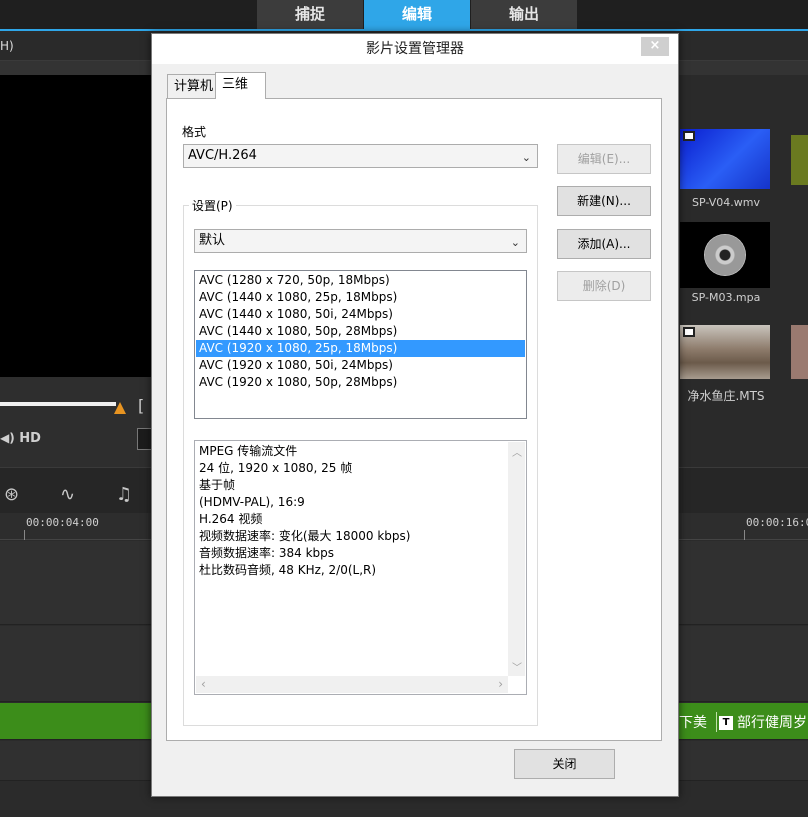 The image size is (808, 817). I want to click on info-line: 音频数据速率: 384 kbps, so click(267, 553).